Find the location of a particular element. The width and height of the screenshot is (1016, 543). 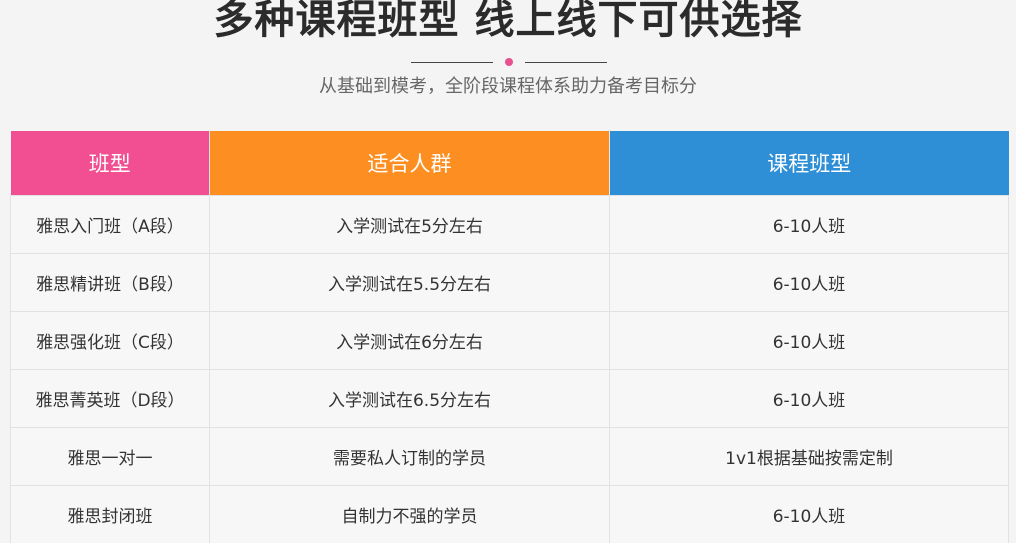

table-row: 雅思封闭班 自制力不强的学员 6-10人班 is located at coordinates (509, 514).